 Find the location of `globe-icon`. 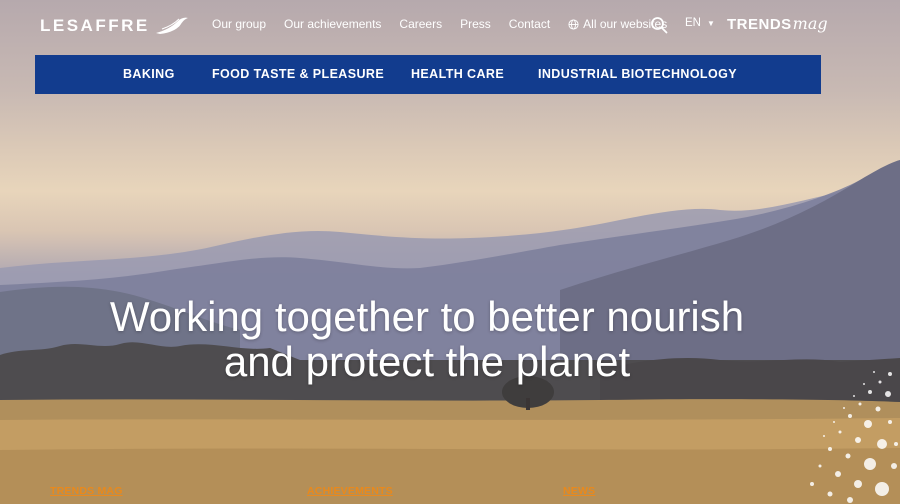

globe-icon is located at coordinates (573, 24).